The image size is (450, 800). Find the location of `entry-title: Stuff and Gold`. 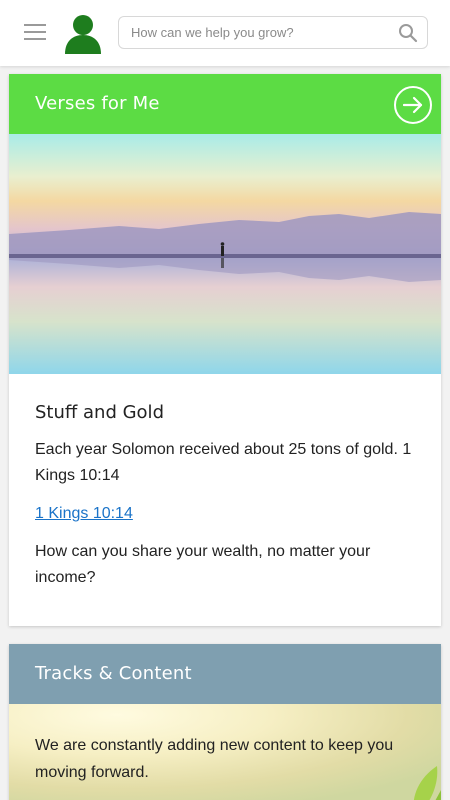

entry-title: Stuff and Gold is located at coordinates (99, 412).